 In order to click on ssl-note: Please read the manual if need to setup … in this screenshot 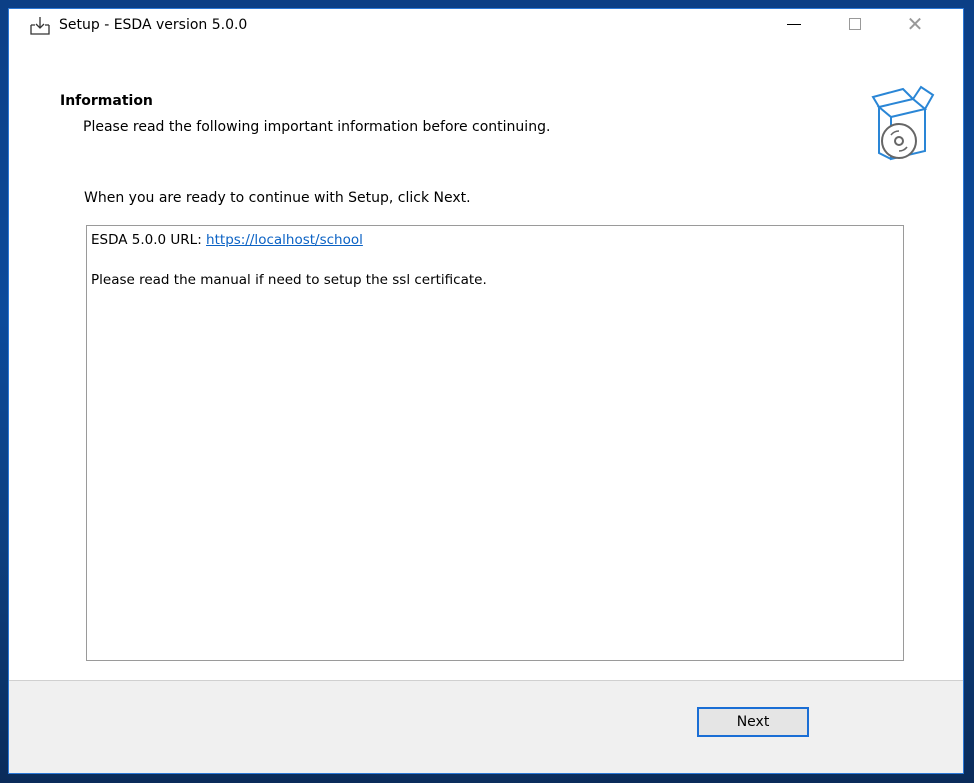, I will do `click(289, 280)`.